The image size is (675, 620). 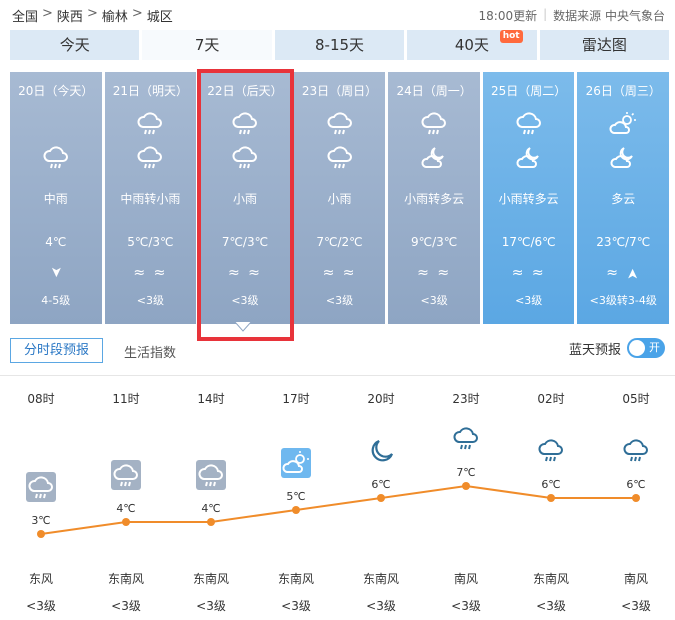 I want to click on day-column: 20日（今天） 中雨 4℃ ➤ 4-5级, so click(x=56, y=198).